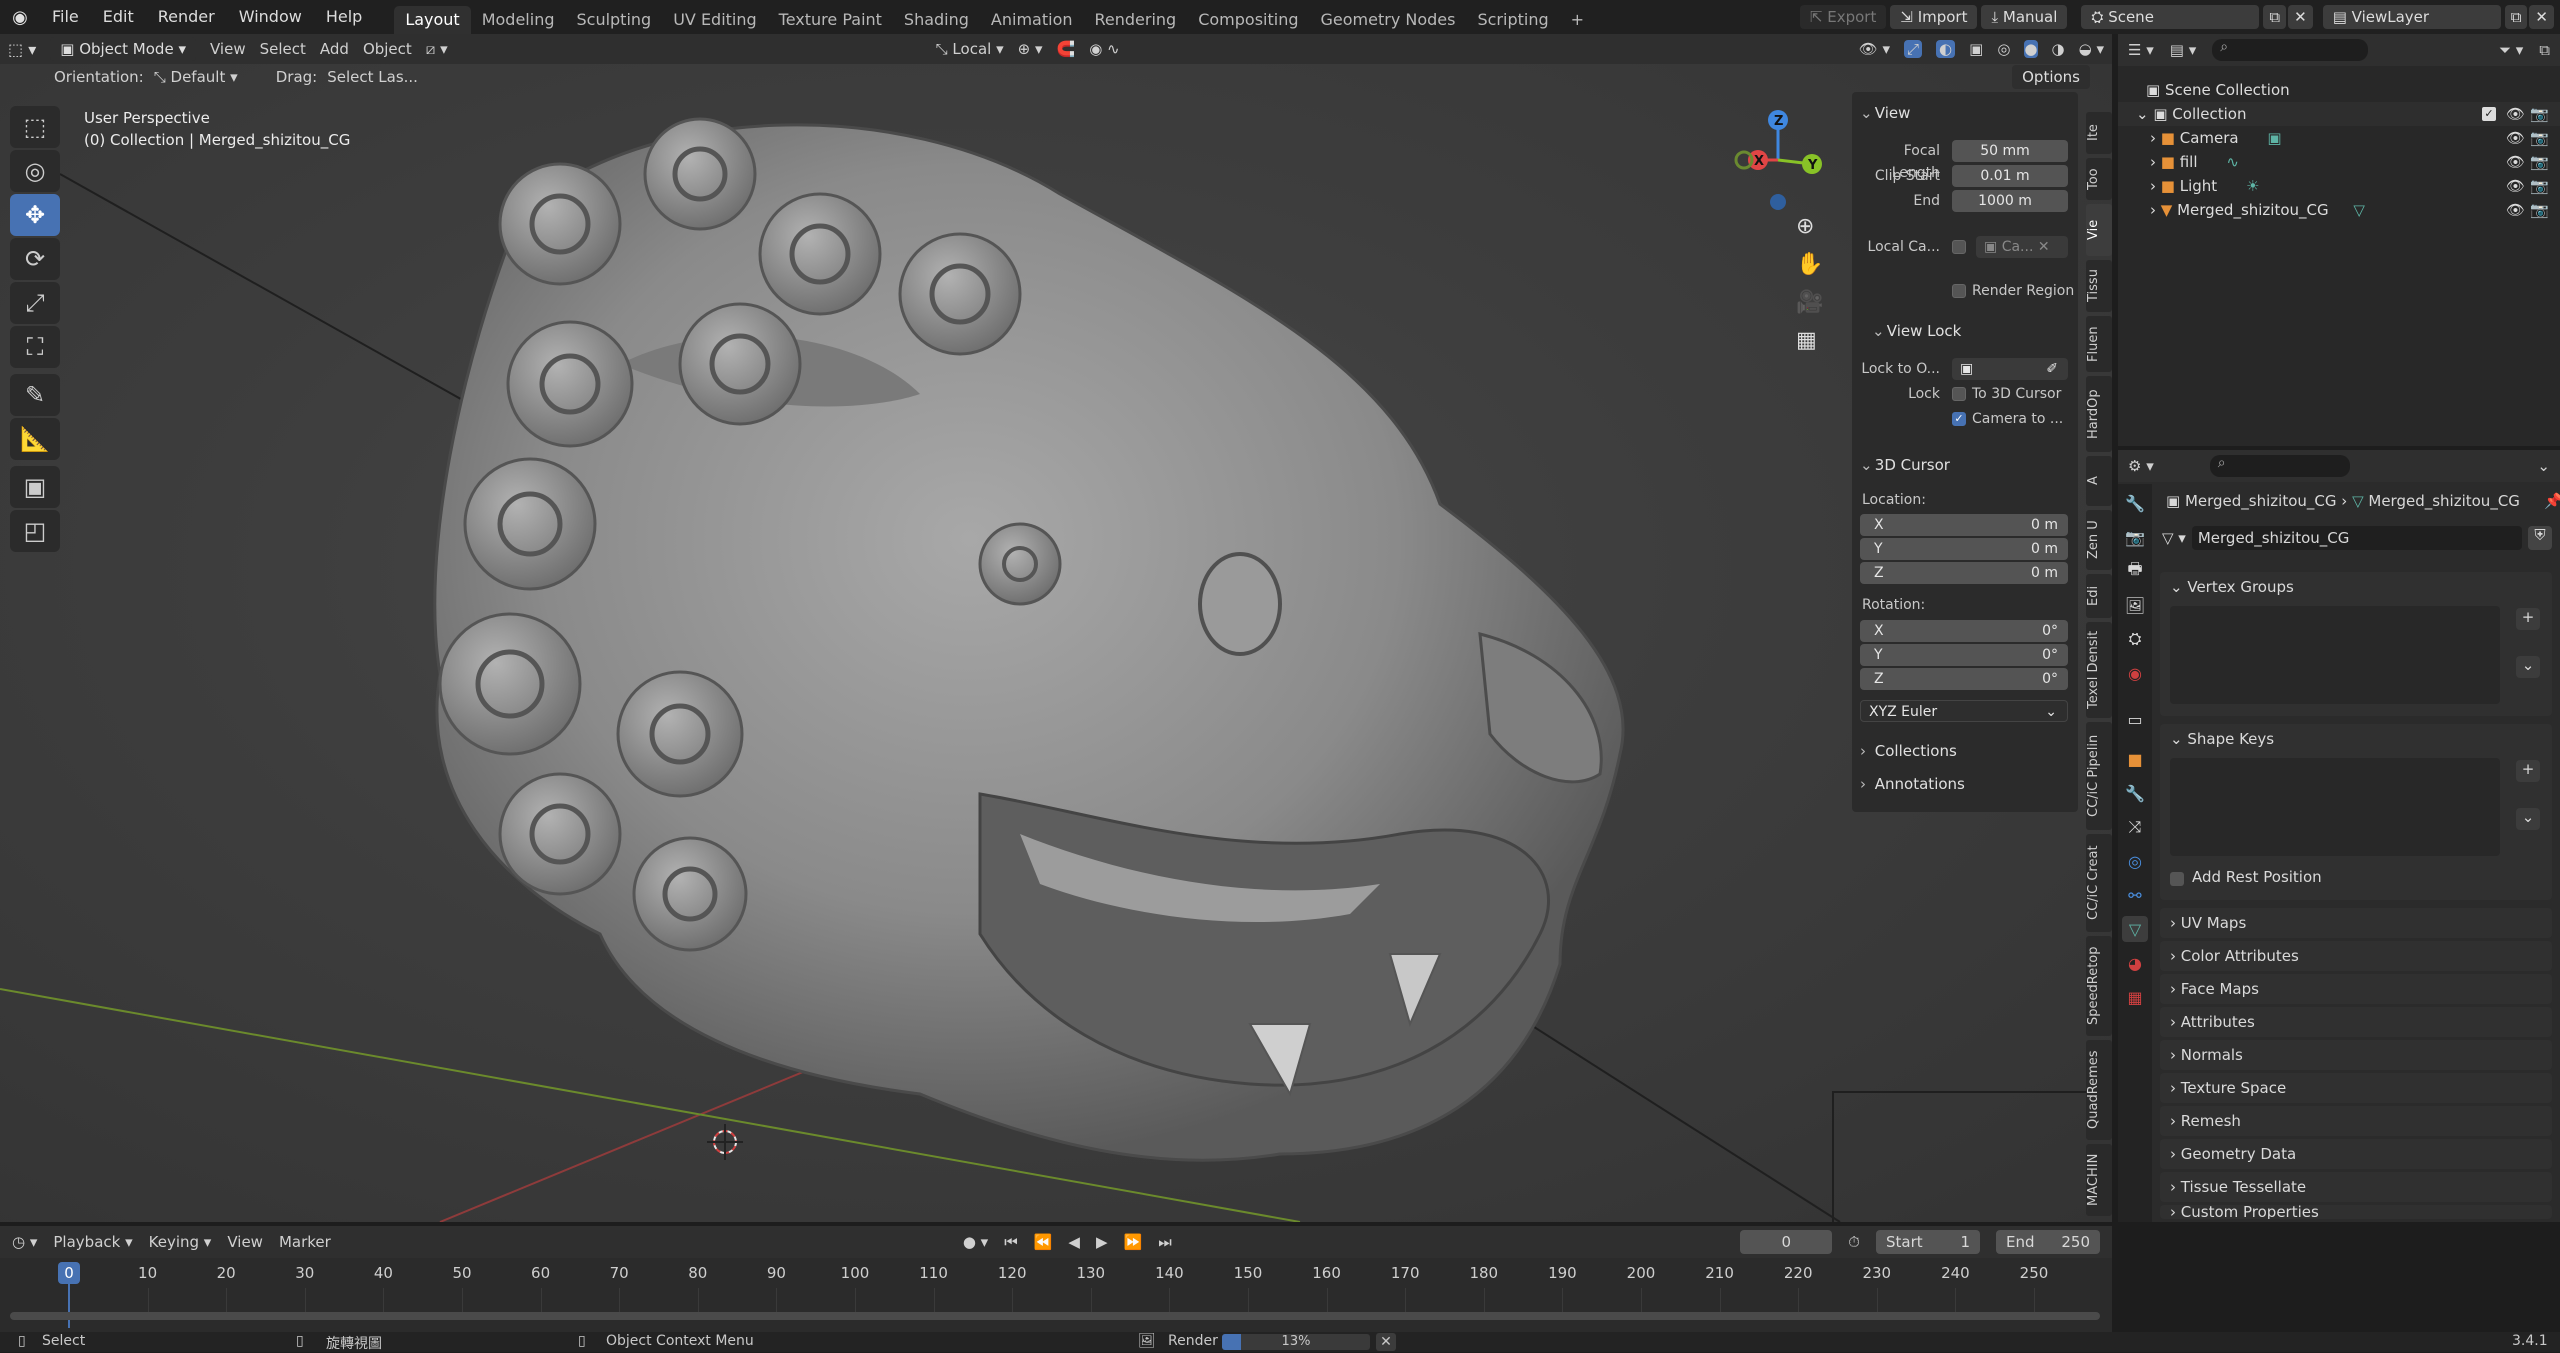  What do you see at coordinates (1577, 20) in the screenshot?
I see `add-workspace-button: +` at bounding box center [1577, 20].